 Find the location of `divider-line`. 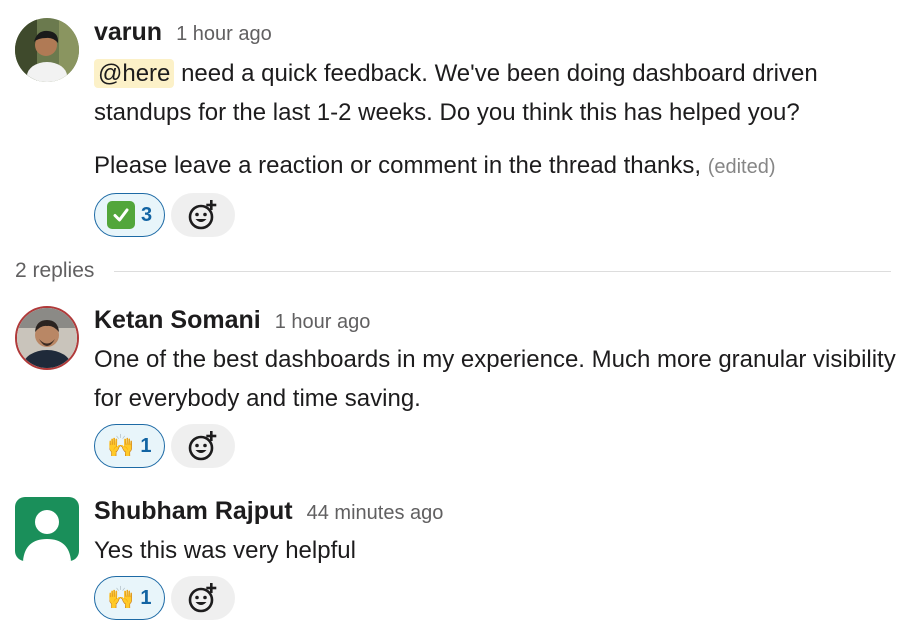

divider-line is located at coordinates (502, 271).